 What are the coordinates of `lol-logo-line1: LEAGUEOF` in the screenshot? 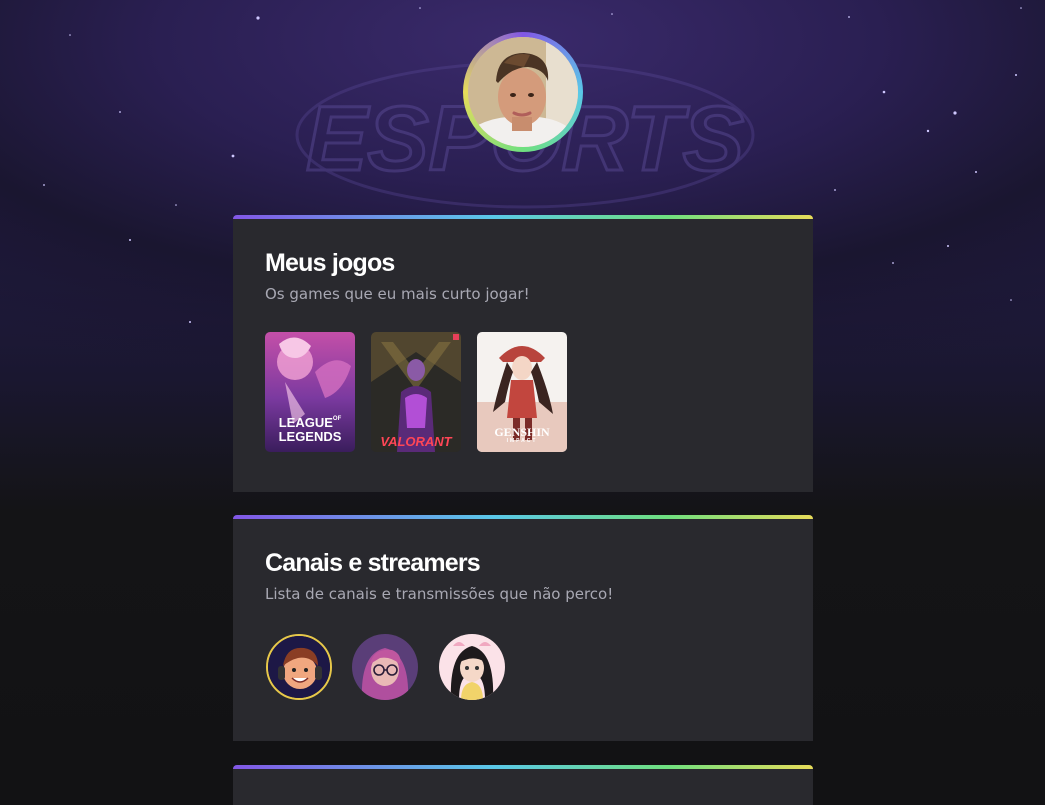 It's located at (310, 422).